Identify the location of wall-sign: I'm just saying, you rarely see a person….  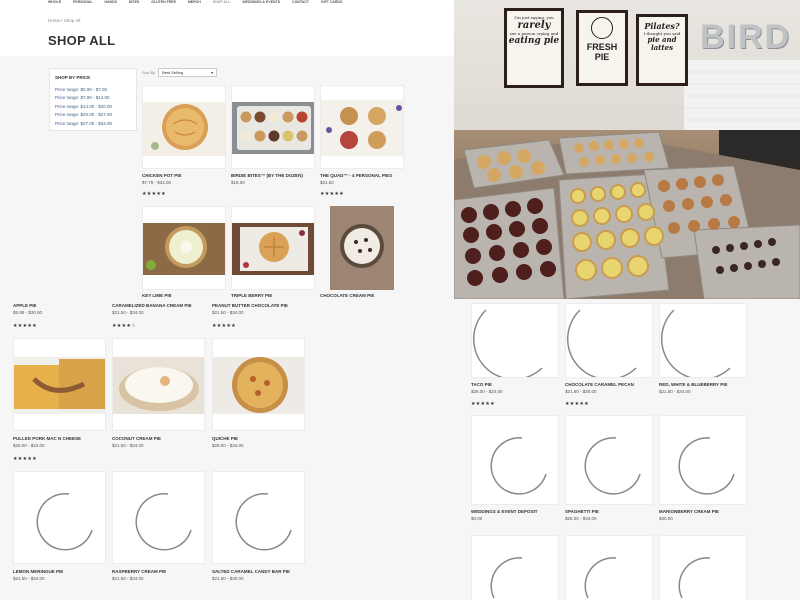
(534, 48).